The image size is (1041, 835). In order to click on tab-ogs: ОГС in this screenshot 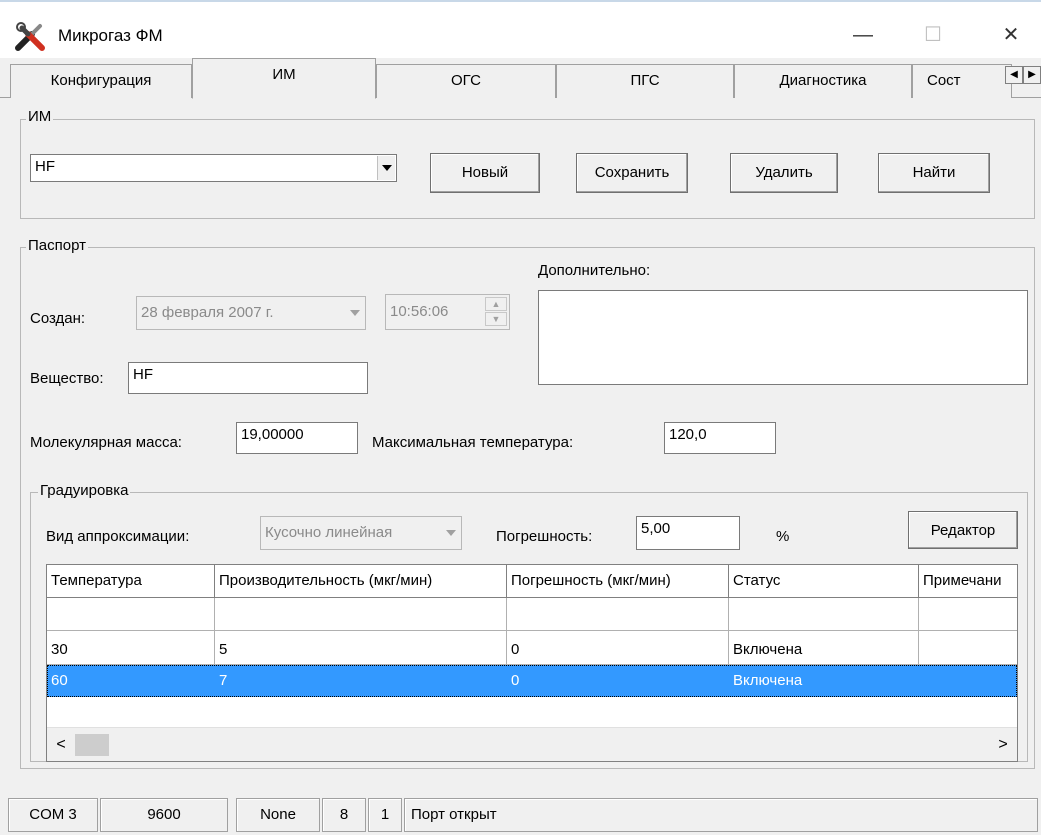, I will do `click(466, 81)`.